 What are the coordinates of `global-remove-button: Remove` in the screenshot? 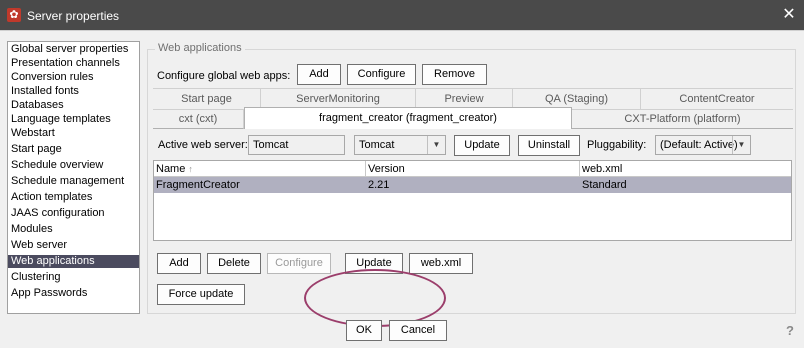 It's located at (454, 74).